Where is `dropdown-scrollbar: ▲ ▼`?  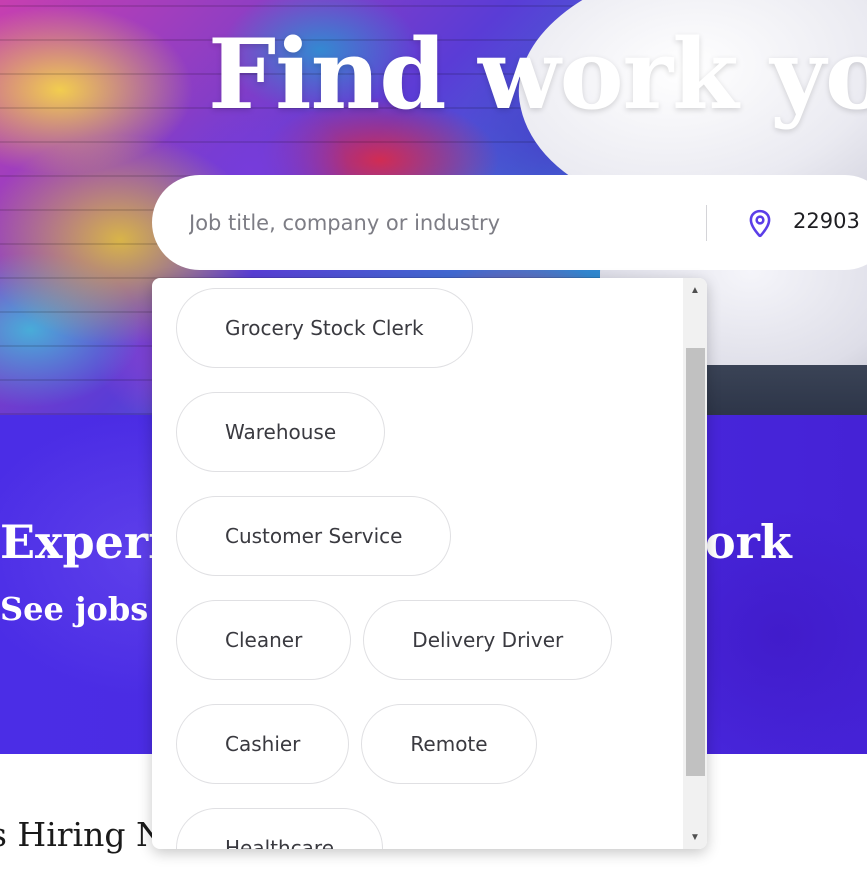 dropdown-scrollbar: ▲ ▼ is located at coordinates (695, 563).